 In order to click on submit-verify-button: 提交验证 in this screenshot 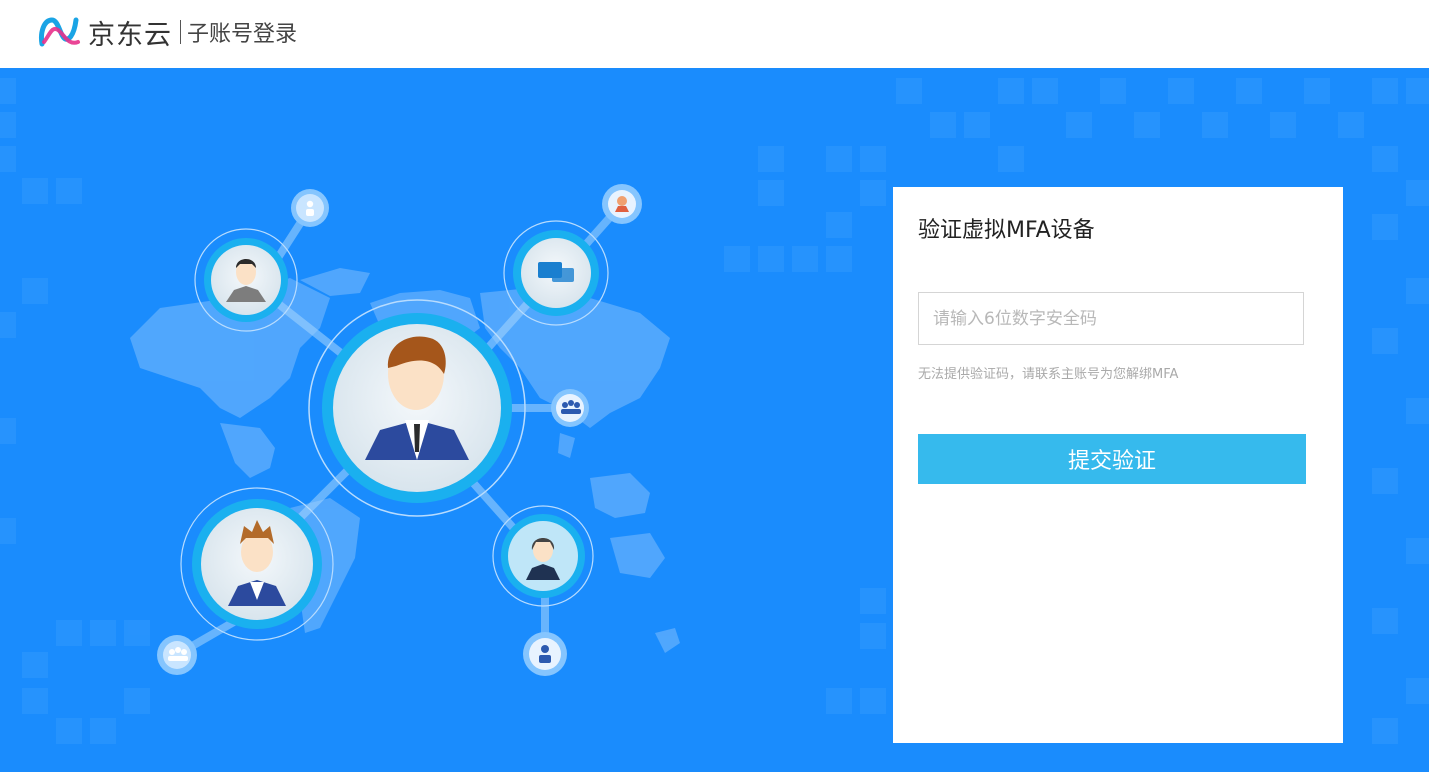, I will do `click(1112, 459)`.